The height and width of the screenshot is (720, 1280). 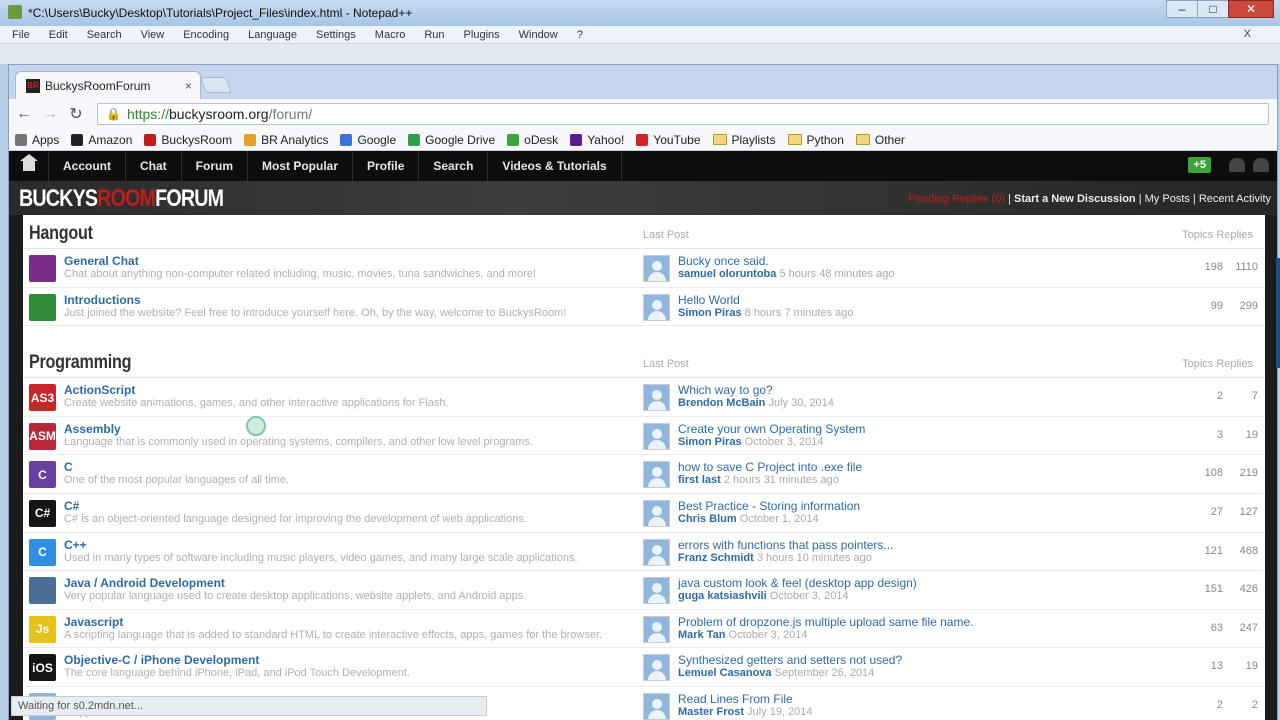 What do you see at coordinates (42, 436) in the screenshot?
I see `assembly-icon: ASM` at bounding box center [42, 436].